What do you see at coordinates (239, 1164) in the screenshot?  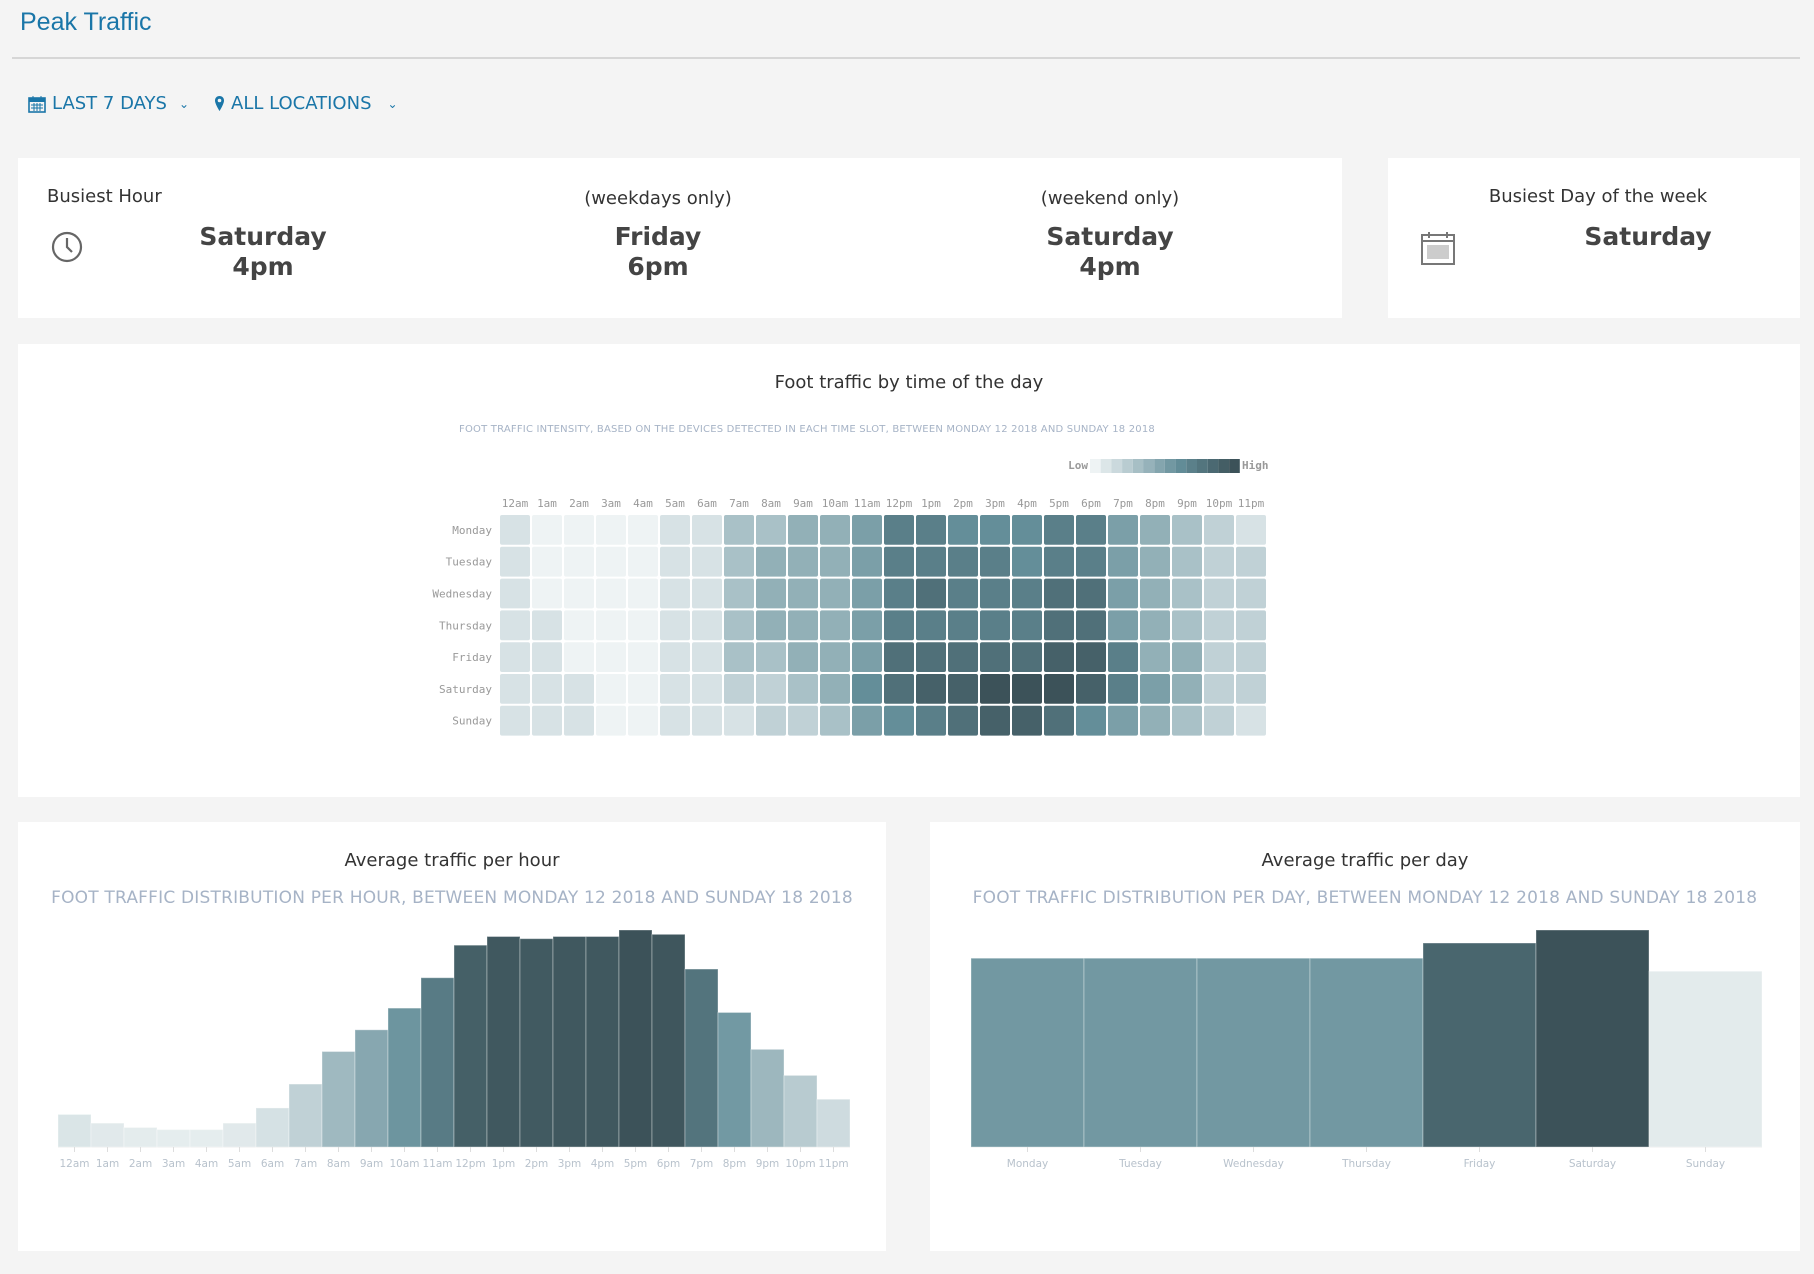 I see `x-tick-label: 5am` at bounding box center [239, 1164].